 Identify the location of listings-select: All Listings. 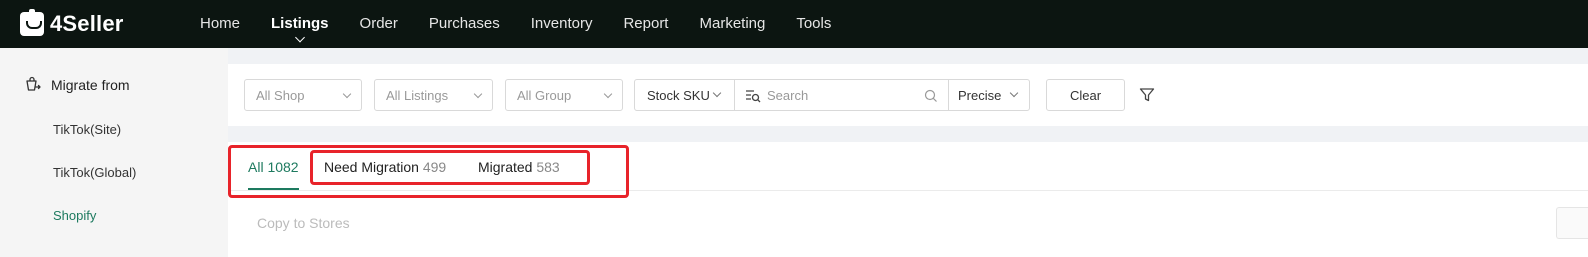
(433, 95).